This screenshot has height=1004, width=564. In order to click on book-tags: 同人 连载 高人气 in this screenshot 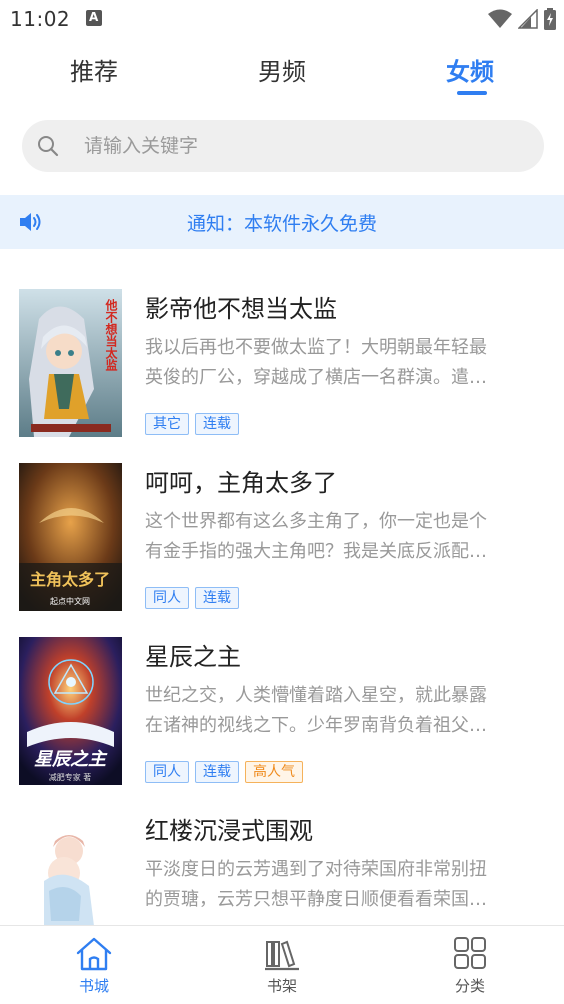, I will do `click(224, 772)`.